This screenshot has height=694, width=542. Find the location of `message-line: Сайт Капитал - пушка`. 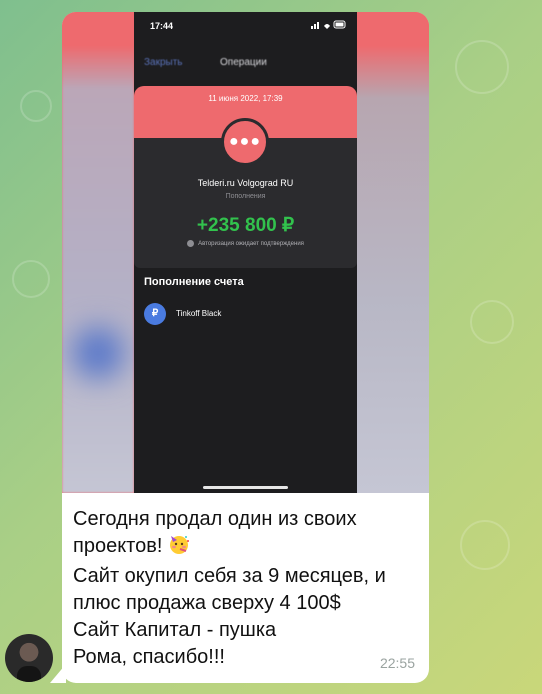

message-line: Сайт Капитал - пушка is located at coordinates (175, 630).